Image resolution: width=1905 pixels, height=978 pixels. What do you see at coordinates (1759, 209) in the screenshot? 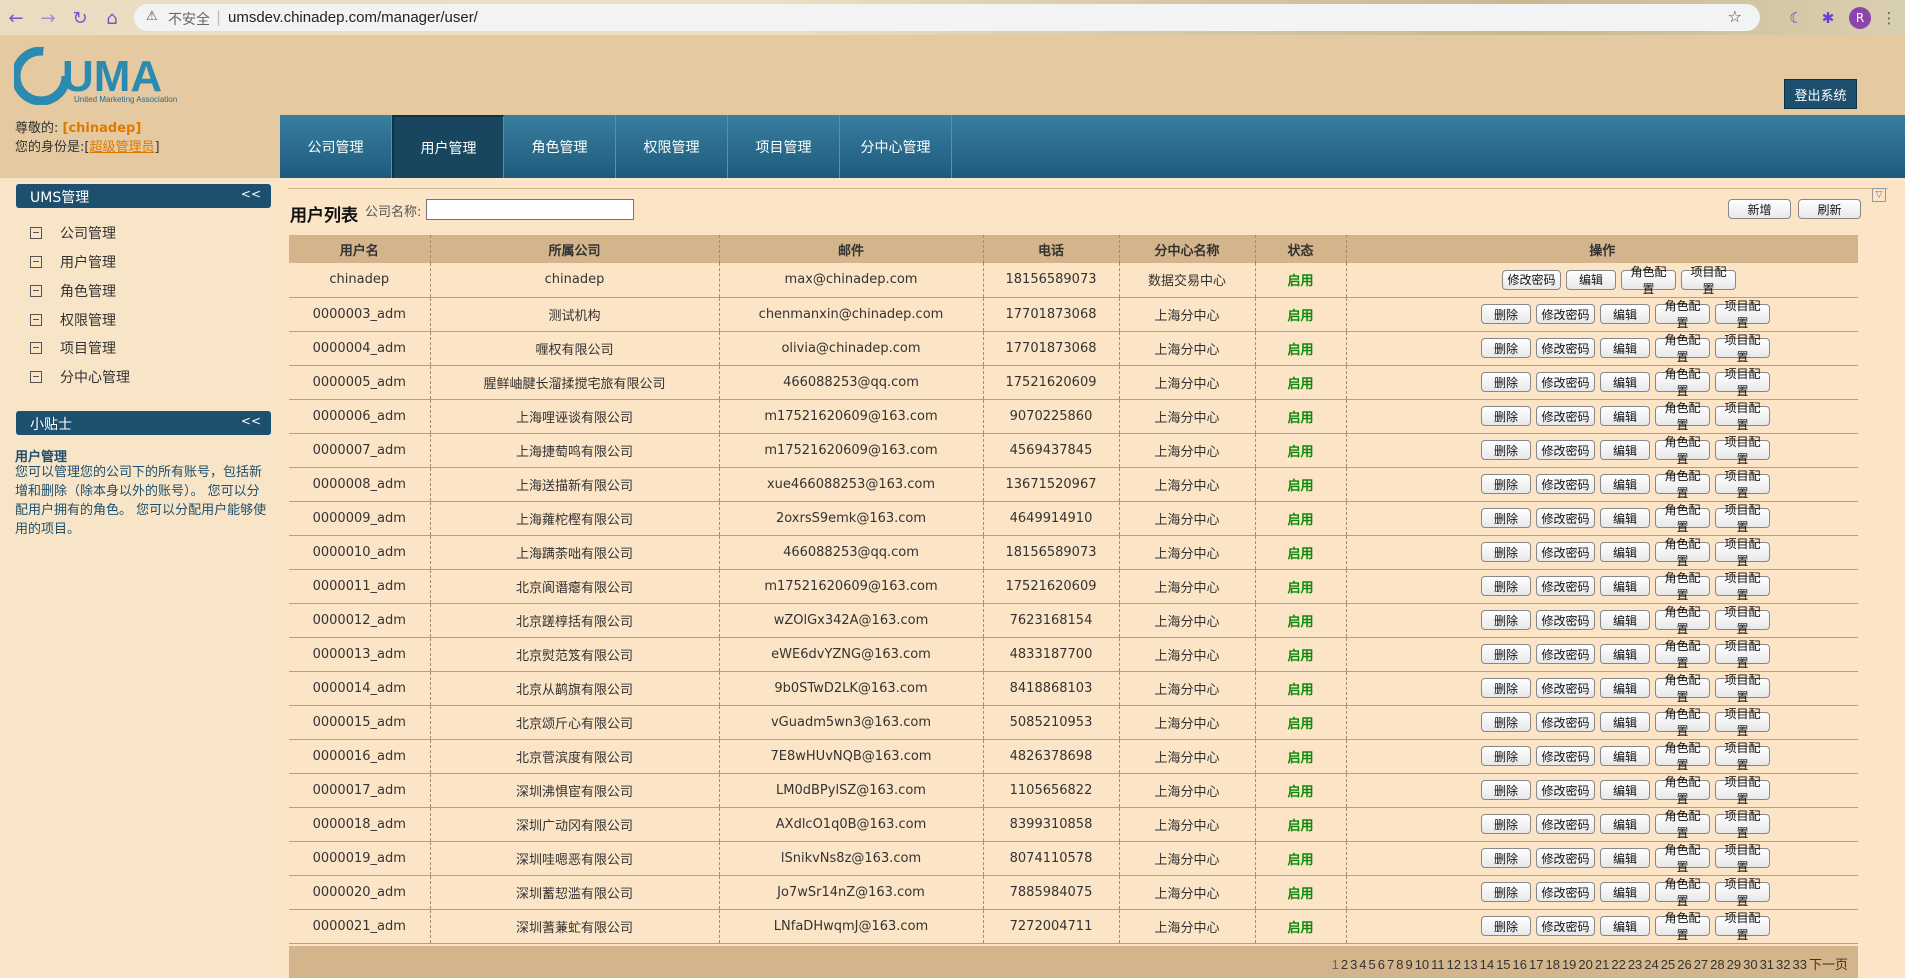
I see `add-button: 新增` at bounding box center [1759, 209].